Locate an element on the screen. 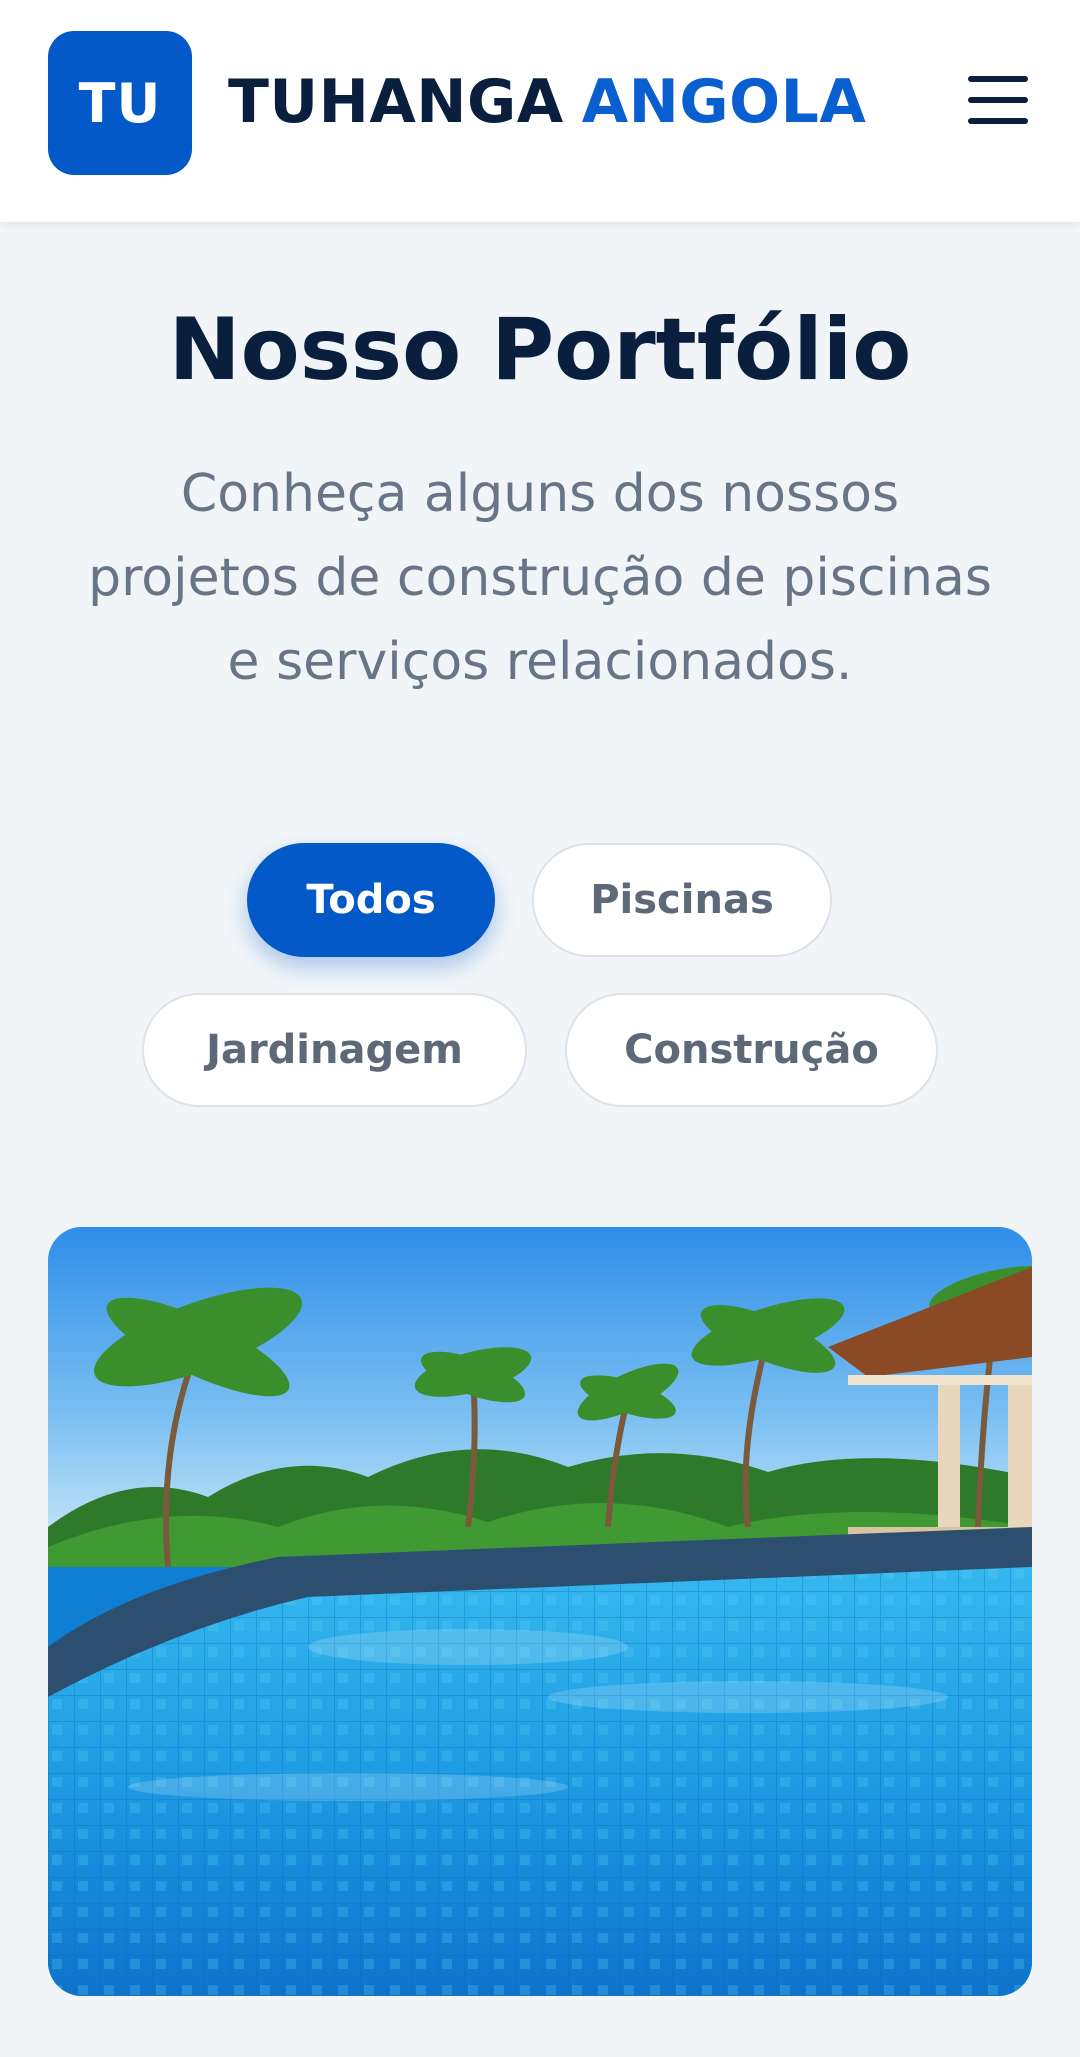  filter-label: Jardinagem is located at coordinates (334, 1050).